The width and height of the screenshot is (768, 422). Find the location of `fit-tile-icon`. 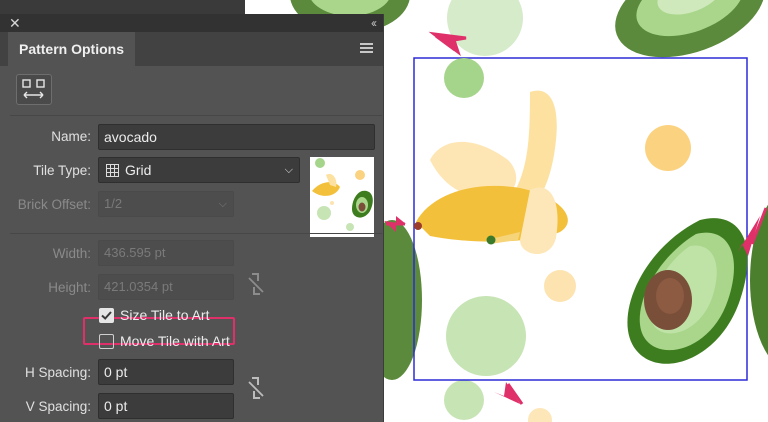

fit-tile-icon is located at coordinates (33, 89).